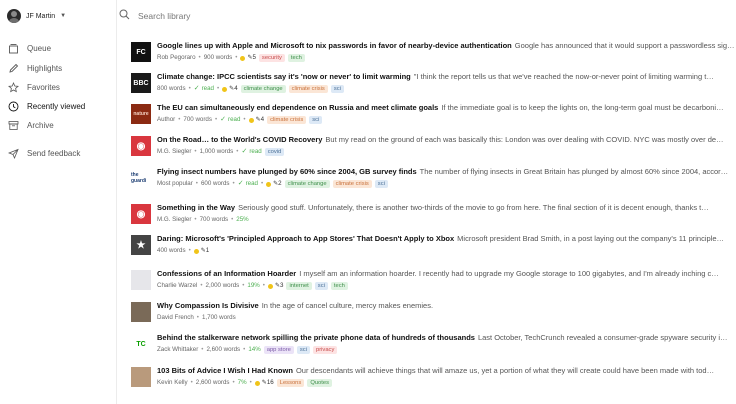 This screenshot has height=404, width=736. What do you see at coordinates (248, 58) in the screenshot?
I see `highlight-count: ✎ 5` at bounding box center [248, 58].